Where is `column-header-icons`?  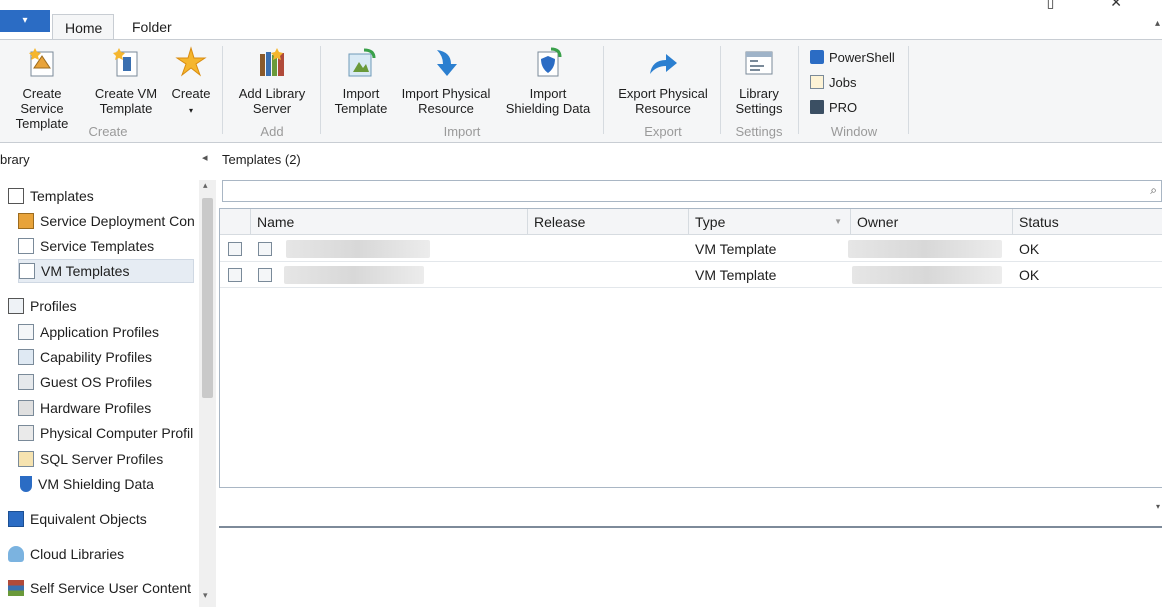 column-header-icons is located at coordinates (235, 222).